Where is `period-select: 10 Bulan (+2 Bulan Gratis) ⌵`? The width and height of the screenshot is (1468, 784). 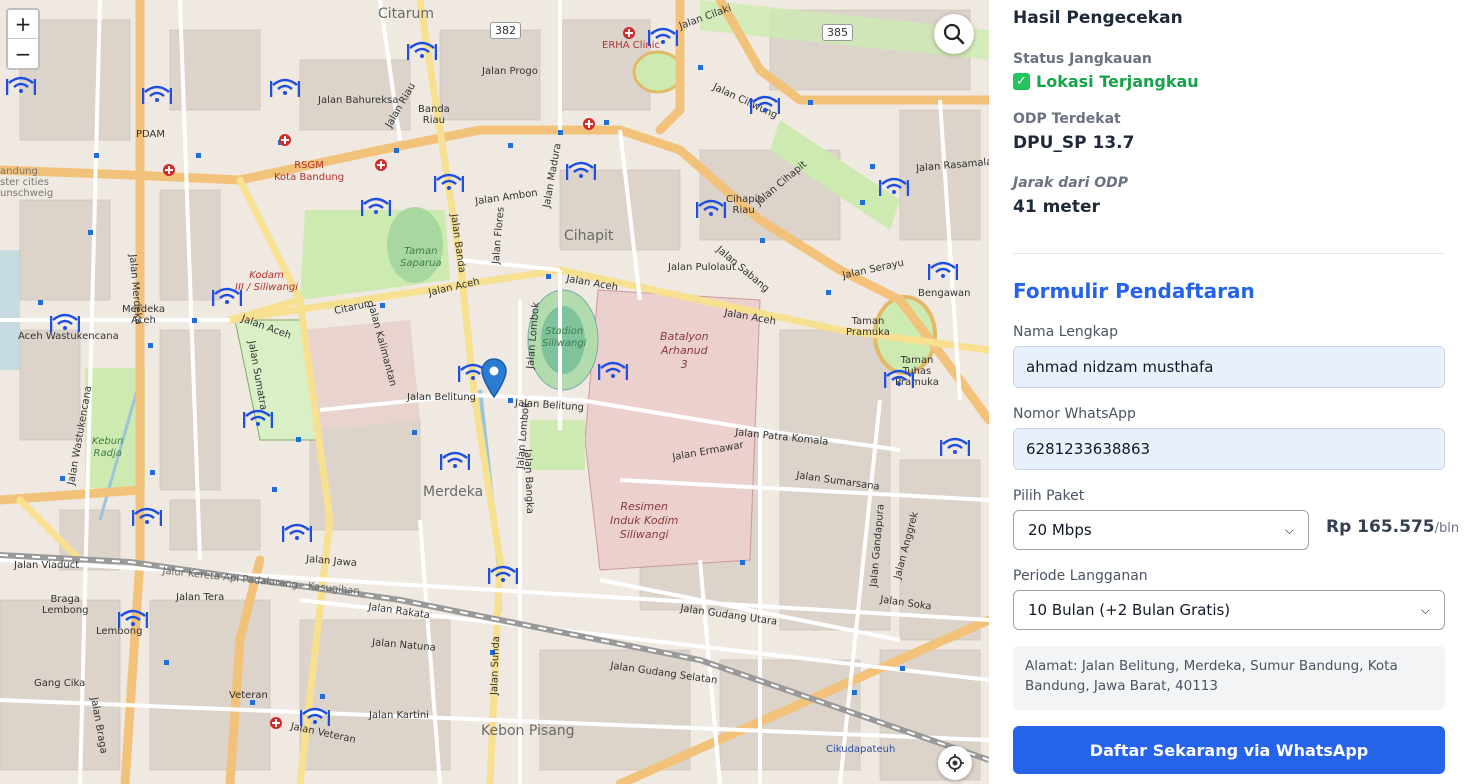
period-select: 10 Bulan (+2 Bulan Gratis) ⌵ is located at coordinates (1229, 610).